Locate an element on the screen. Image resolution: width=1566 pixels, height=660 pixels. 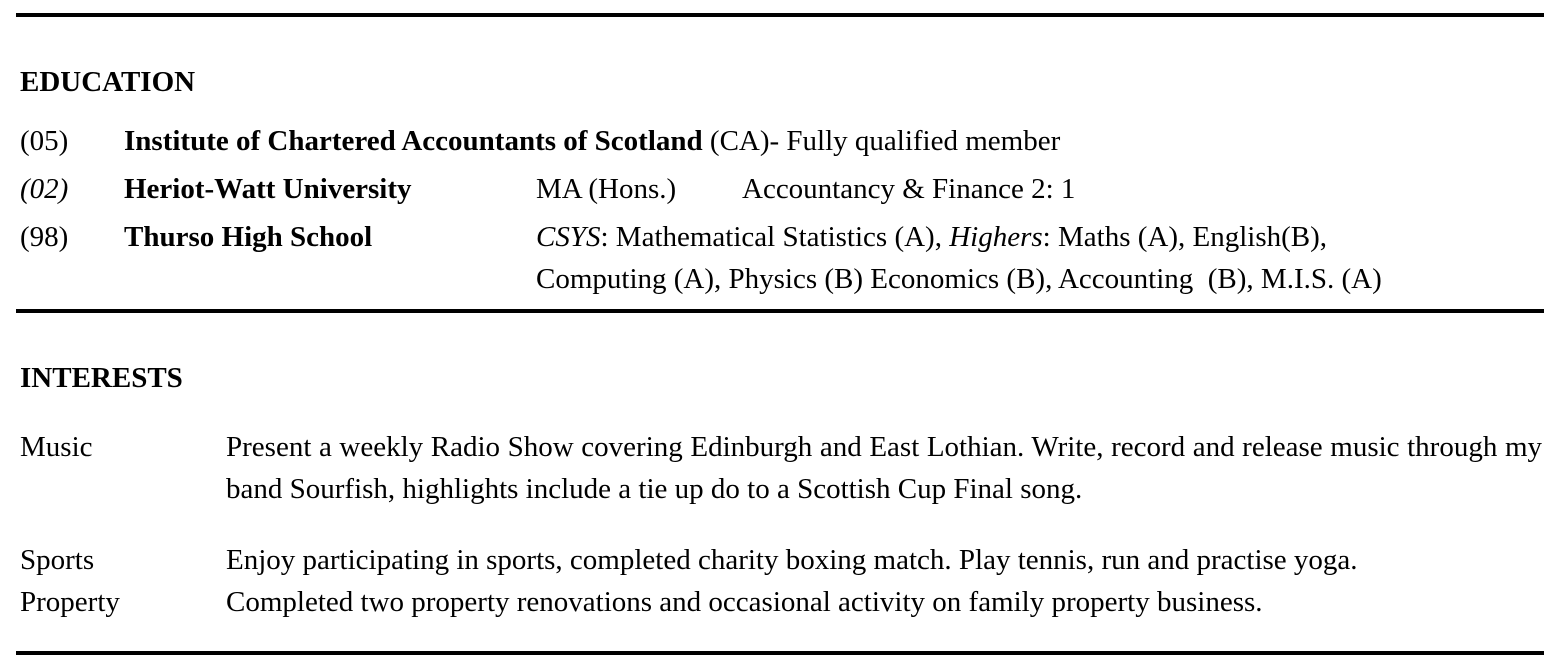
education-institution-3: Thurso High School is located at coordinates (248, 237).